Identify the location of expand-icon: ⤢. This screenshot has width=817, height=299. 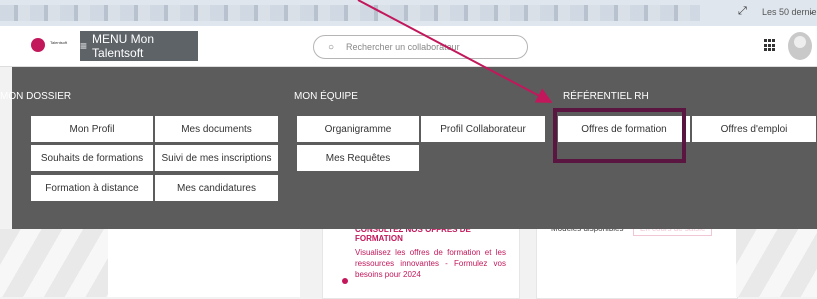
(742, 11).